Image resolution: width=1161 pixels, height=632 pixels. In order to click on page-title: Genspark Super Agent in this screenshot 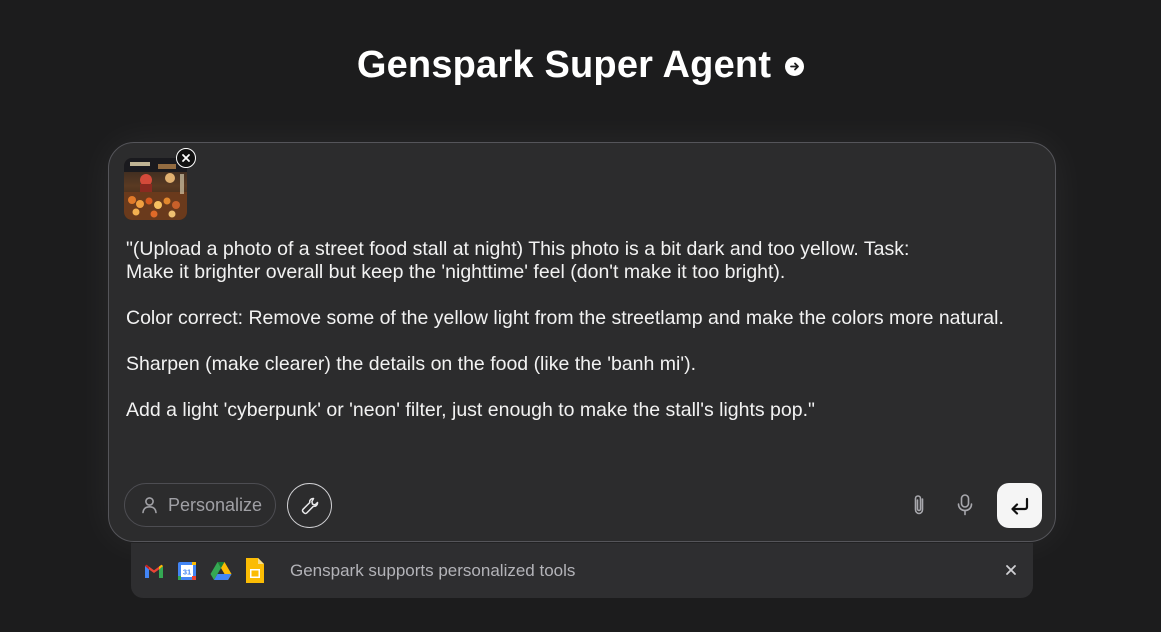, I will do `click(564, 64)`.